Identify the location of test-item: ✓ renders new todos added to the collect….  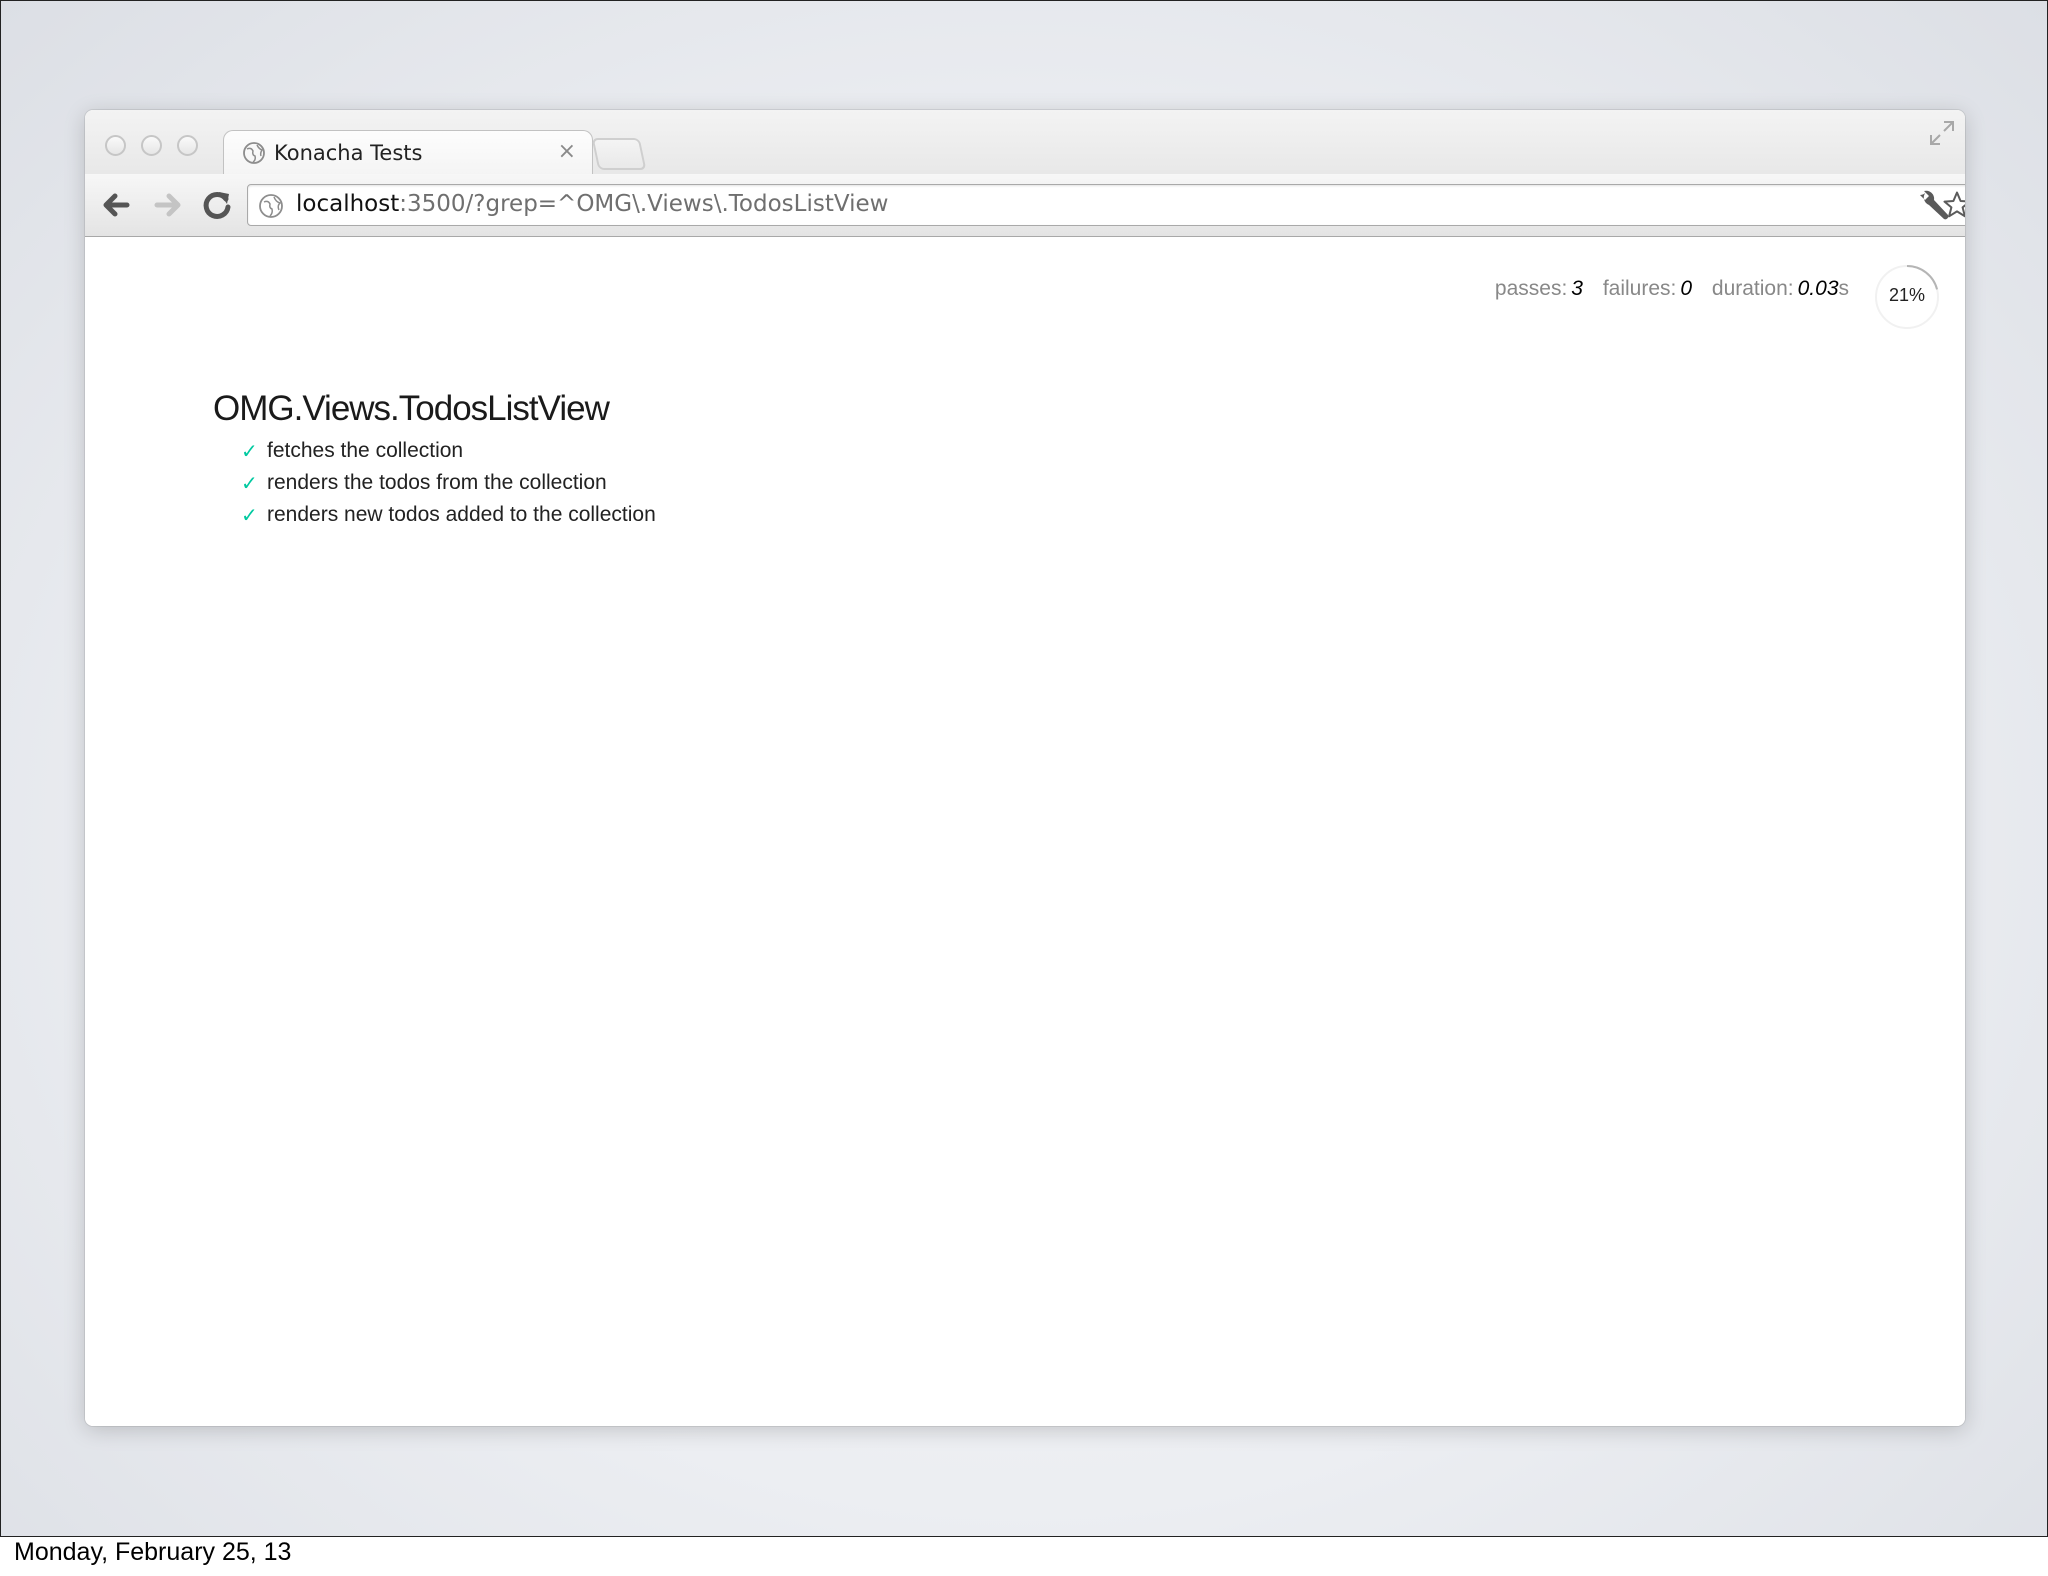
(434, 515).